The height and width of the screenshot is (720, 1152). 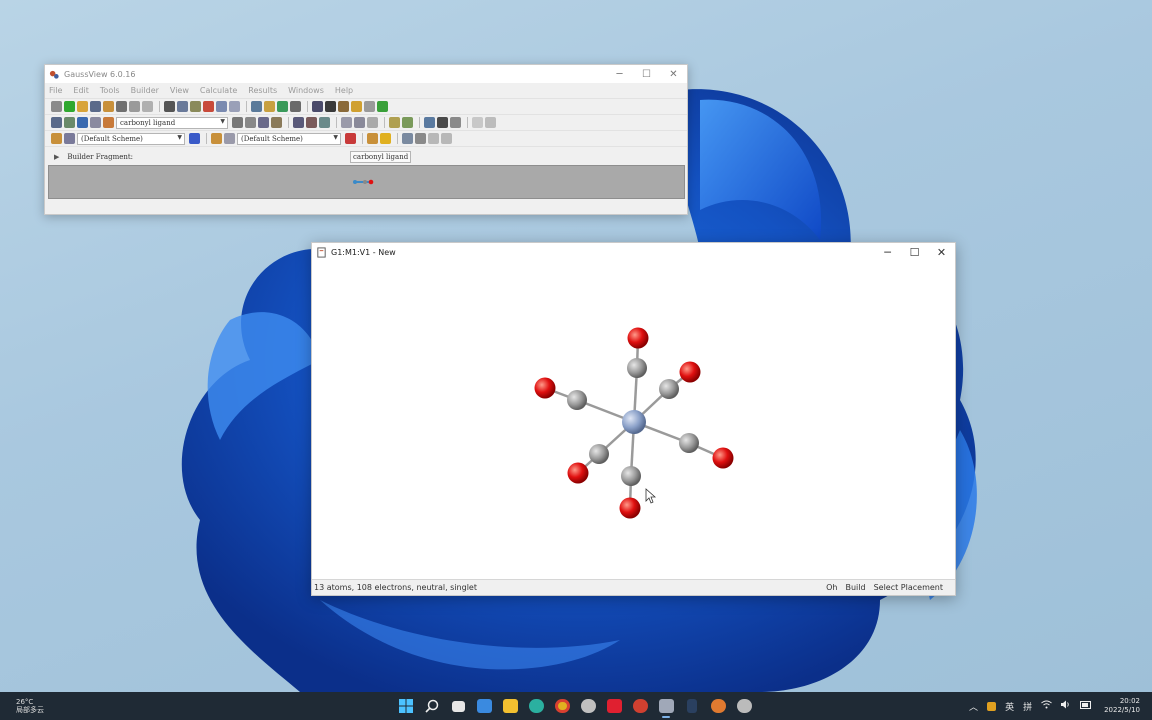 What do you see at coordinates (262, 90) in the screenshot?
I see `menu-results: Results` at bounding box center [262, 90].